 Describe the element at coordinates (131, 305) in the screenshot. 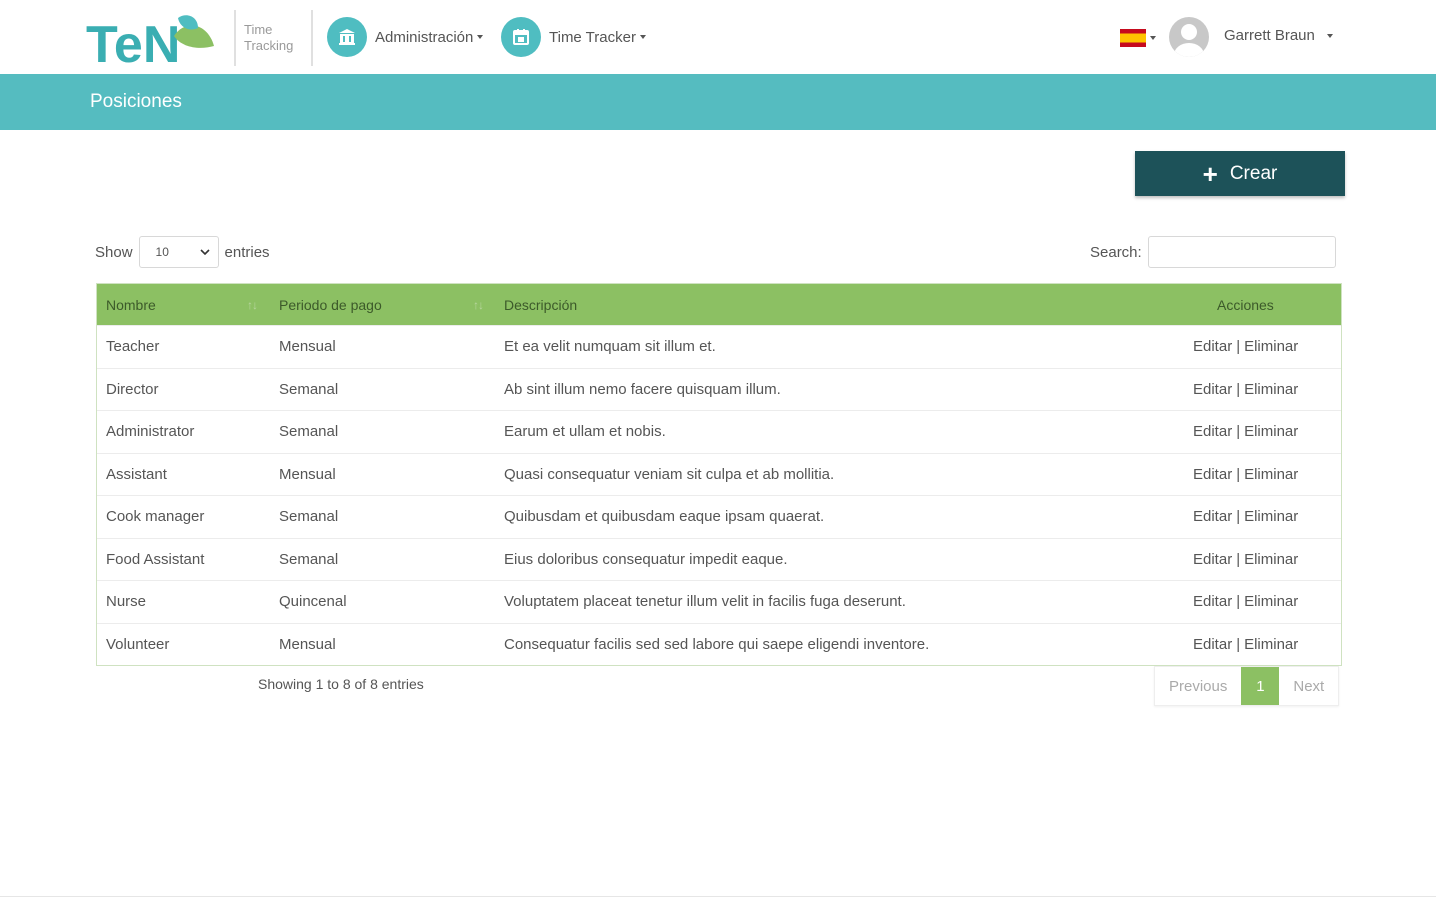

I see `column-header-nombre: Nombre` at that location.